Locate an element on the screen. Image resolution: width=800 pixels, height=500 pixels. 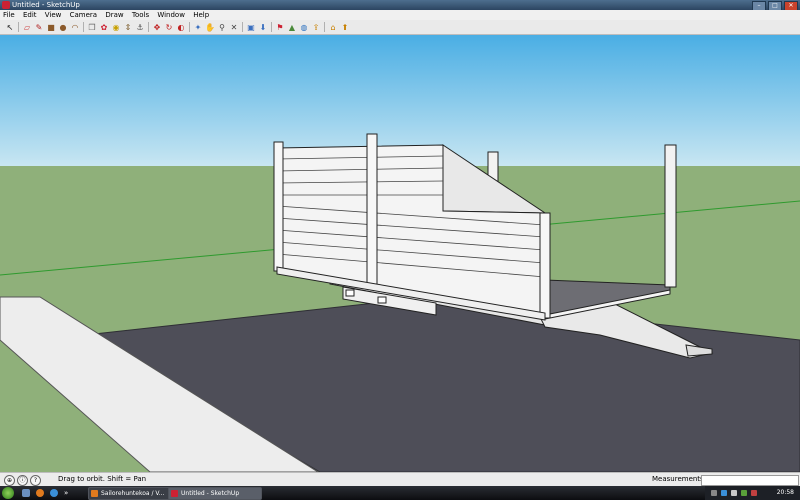
move-tool: ✥ is located at coordinates (157, 27).